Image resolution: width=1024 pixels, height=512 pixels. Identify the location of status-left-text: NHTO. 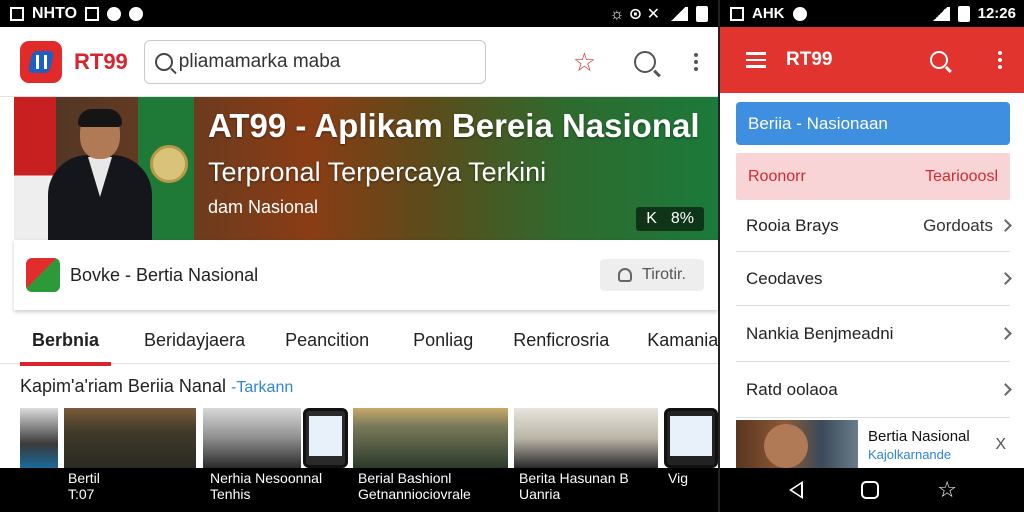
(55, 13).